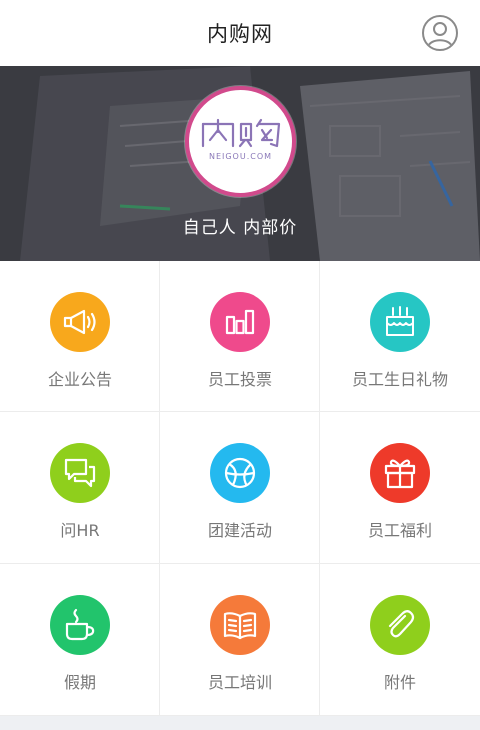 Image resolution: width=480 pixels, height=730 pixels. Describe the element at coordinates (79, 682) in the screenshot. I see `menu-item-label: 假期` at that location.